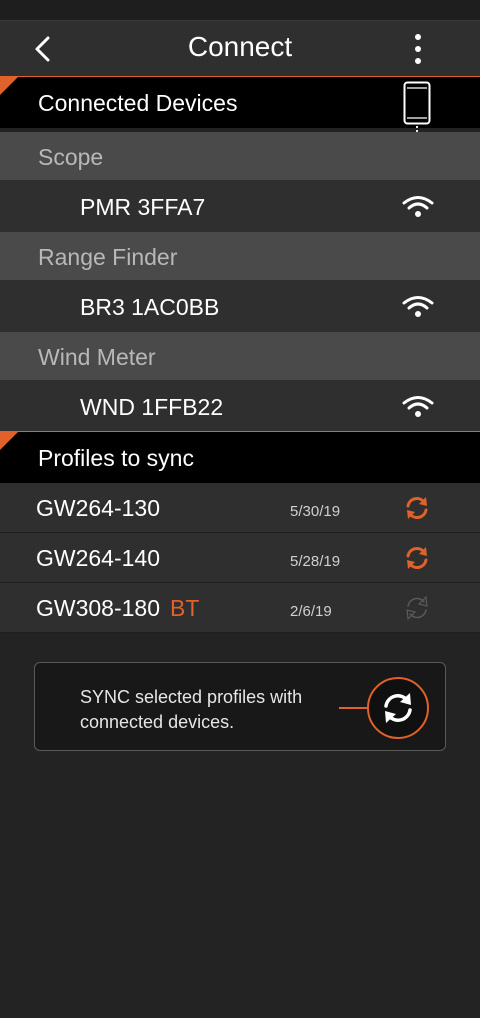 The height and width of the screenshot is (1018, 480). I want to click on device-row-scope: PMR 3FFA7, so click(240, 206).